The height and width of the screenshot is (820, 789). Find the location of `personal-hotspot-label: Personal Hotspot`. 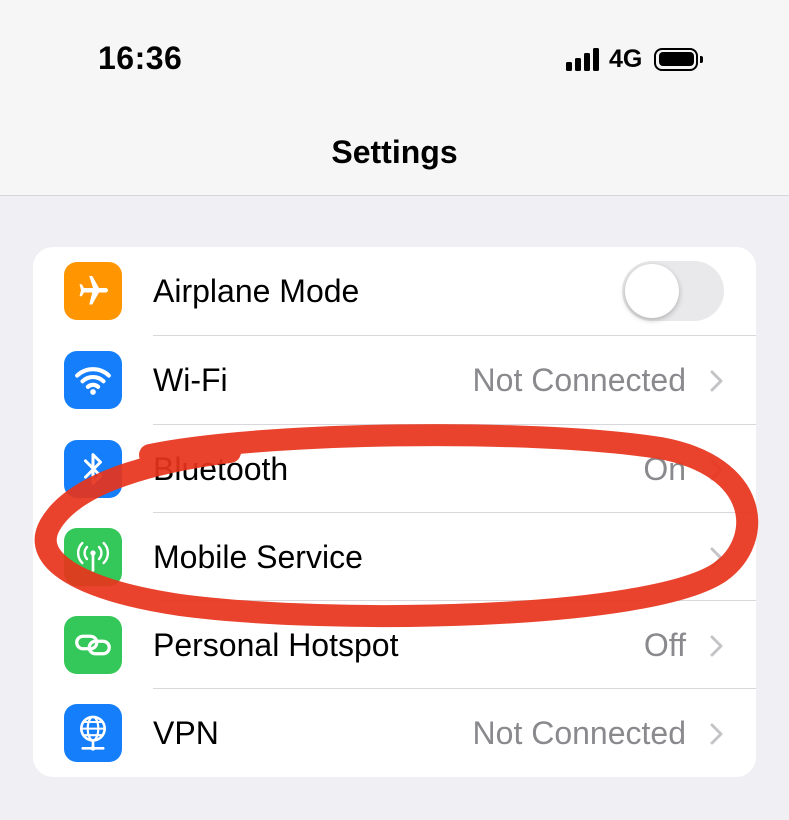

personal-hotspot-label: Personal Hotspot is located at coordinates (276, 645).